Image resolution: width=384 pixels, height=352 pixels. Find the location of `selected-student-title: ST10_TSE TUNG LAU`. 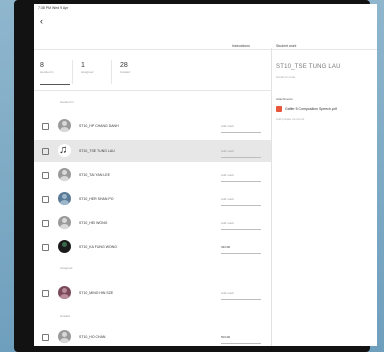

selected-student-title: ST10_TSE TUNG LAU is located at coordinates (308, 67).